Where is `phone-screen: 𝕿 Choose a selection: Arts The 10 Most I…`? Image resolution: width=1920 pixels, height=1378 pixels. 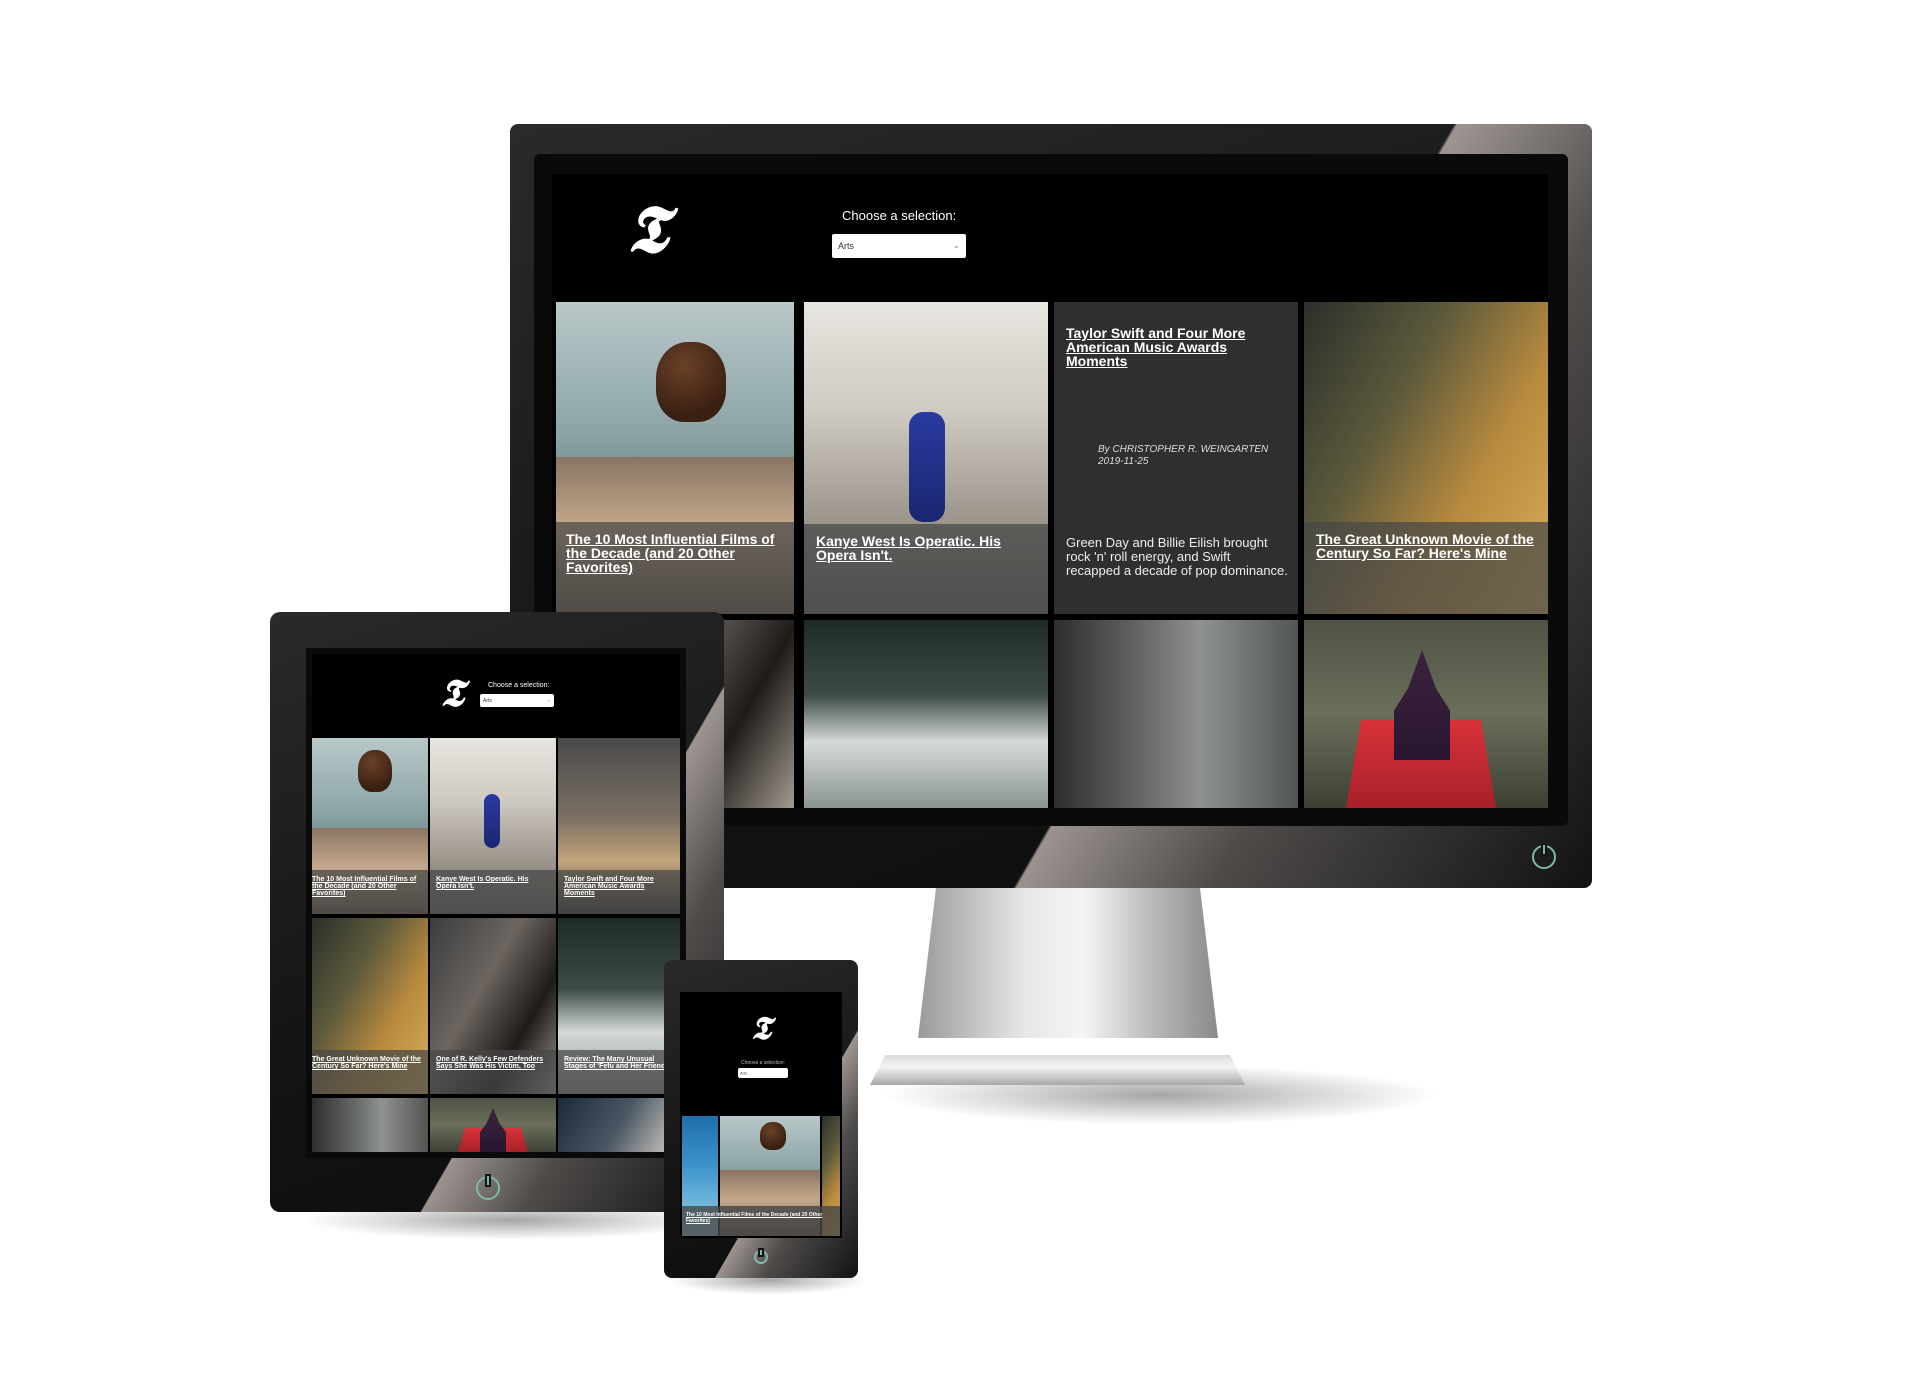 phone-screen: 𝕿 Choose a selection: Arts The 10 Most I… is located at coordinates (761, 1115).